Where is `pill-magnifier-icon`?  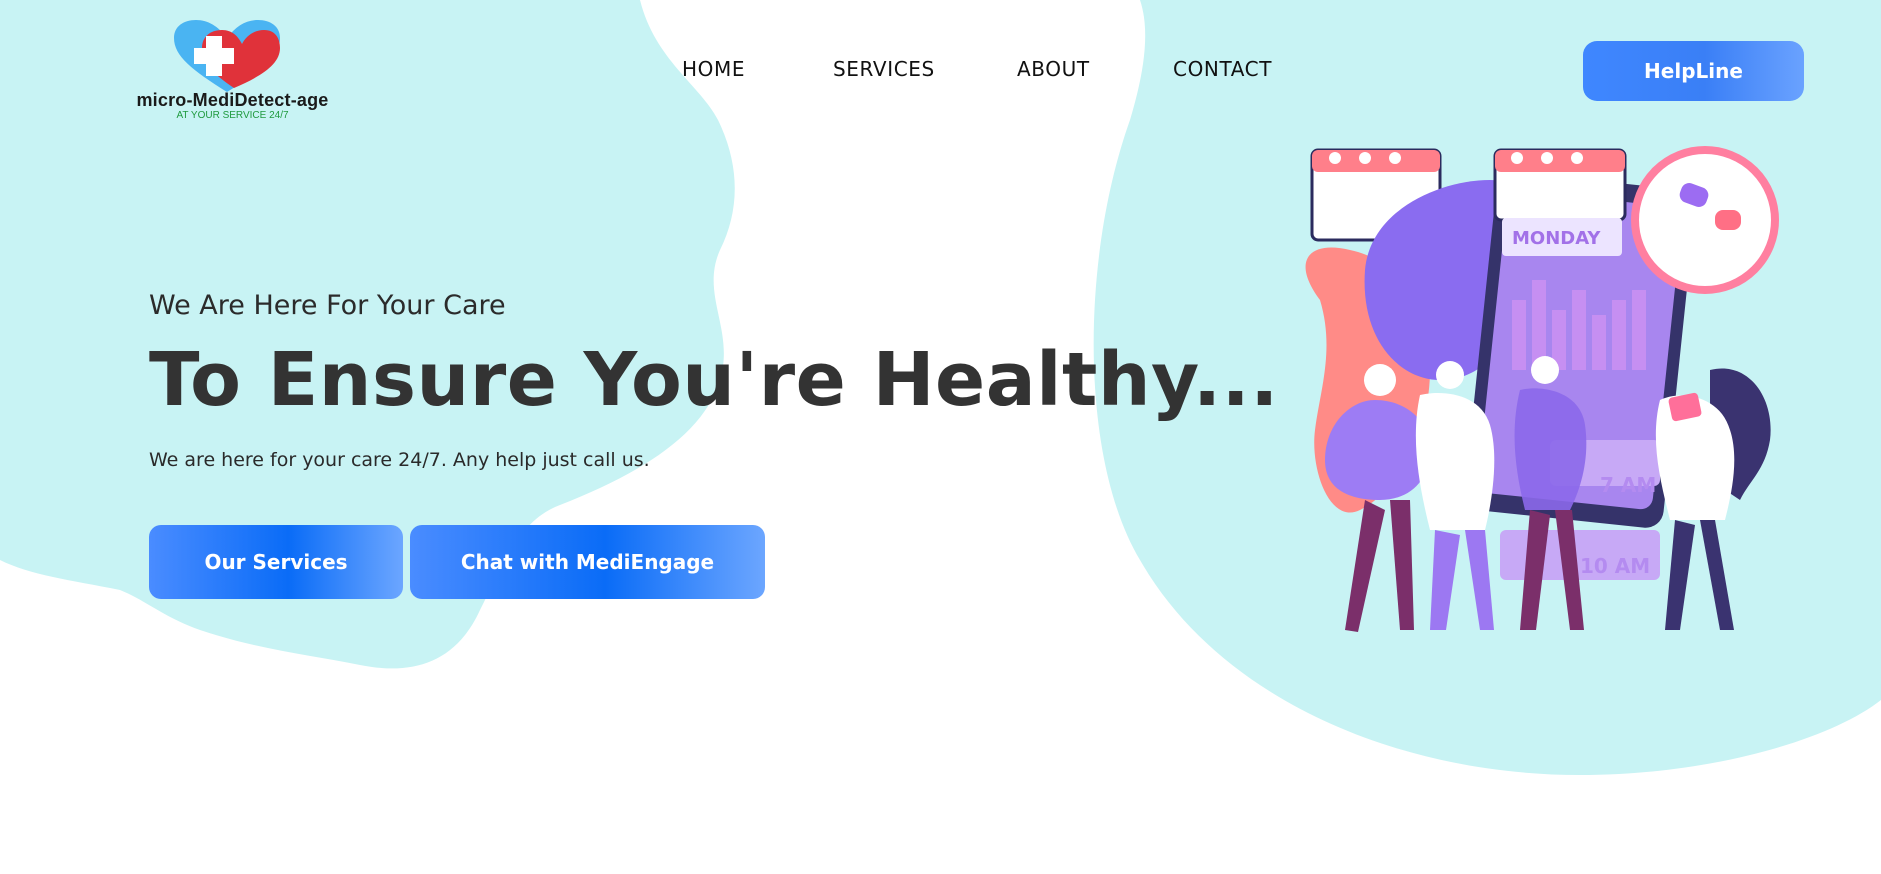
pill-magnifier-icon is located at coordinates (1705, 220).